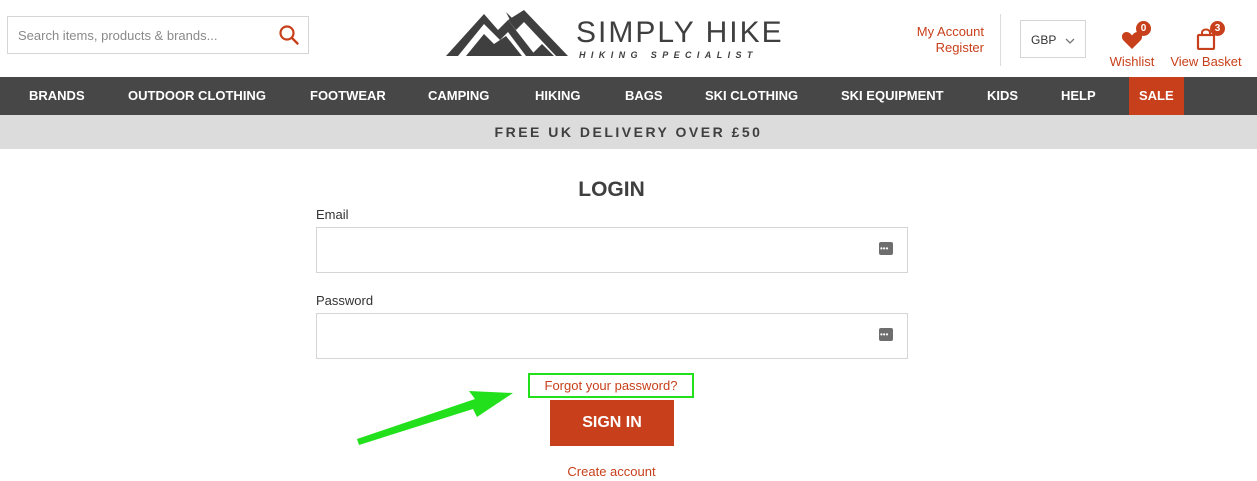 Image resolution: width=1257 pixels, height=481 pixels. Describe the element at coordinates (1206, 61) in the screenshot. I see `basket-label: View Basket` at that location.